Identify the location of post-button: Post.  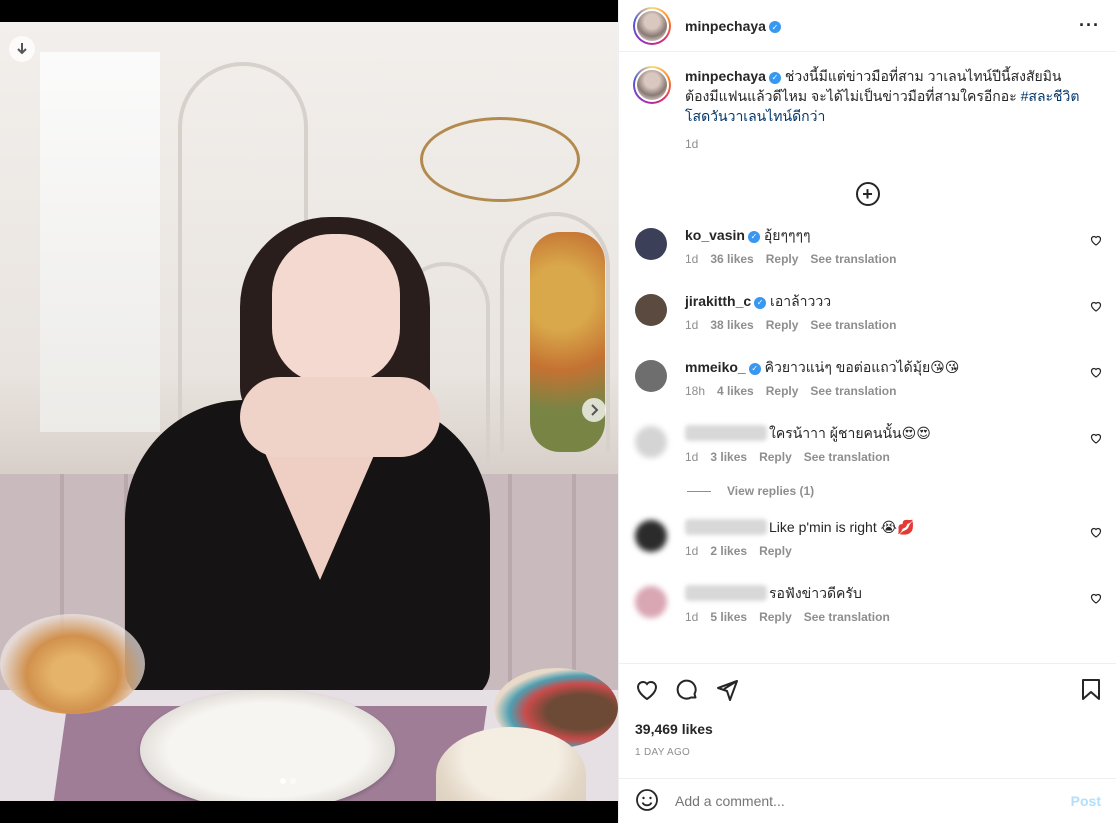
(1086, 801).